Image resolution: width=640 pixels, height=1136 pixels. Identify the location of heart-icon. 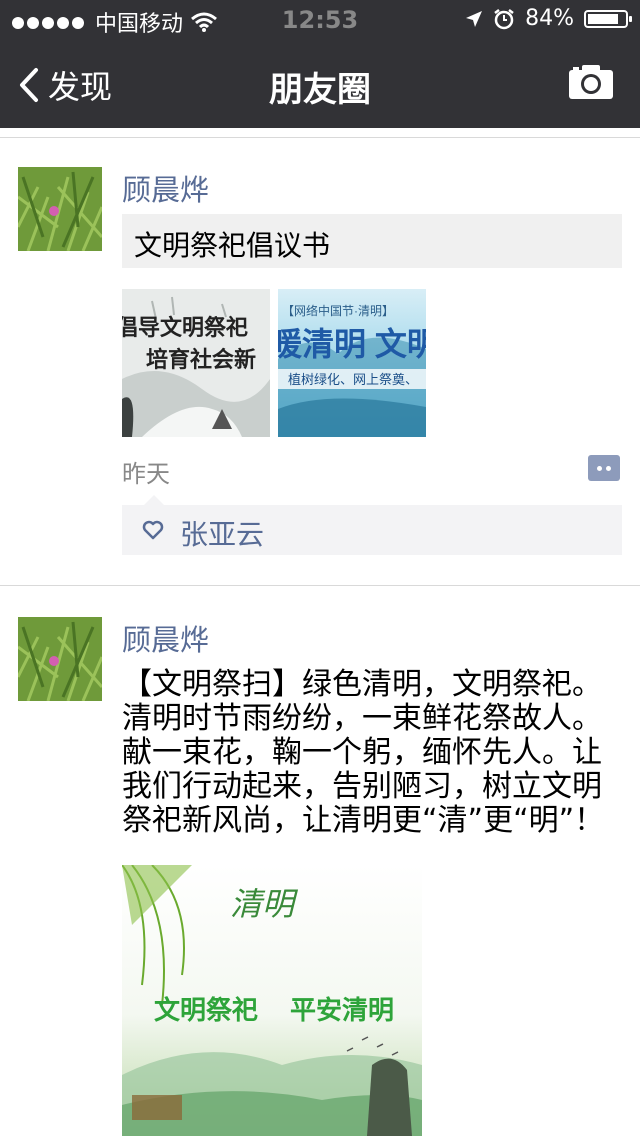
(153, 530).